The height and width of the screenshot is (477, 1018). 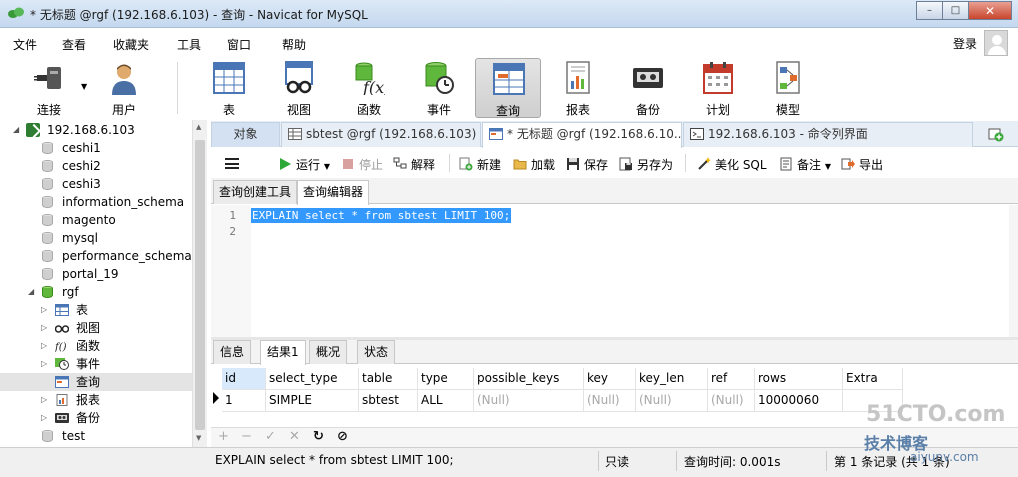 What do you see at coordinates (446, 401) in the screenshot?
I see `grid-cell: ALL` at bounding box center [446, 401].